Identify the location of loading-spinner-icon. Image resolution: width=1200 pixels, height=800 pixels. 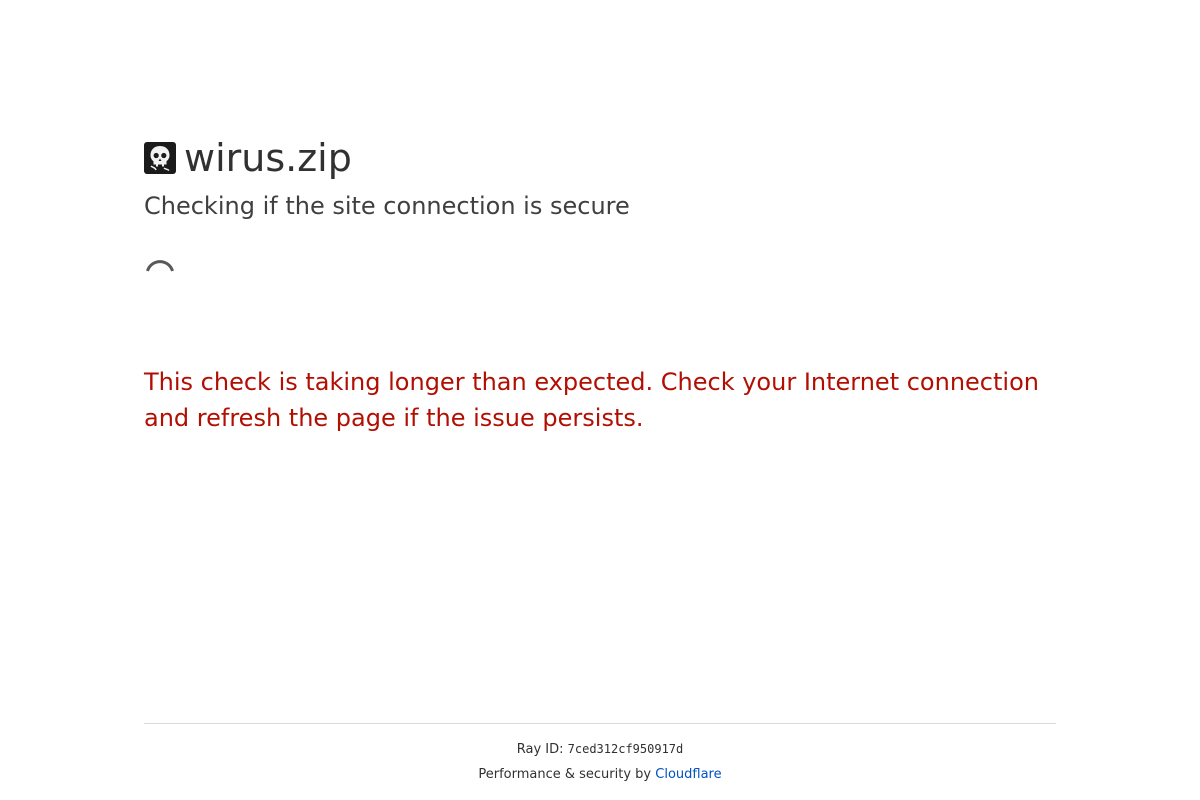
(160, 266).